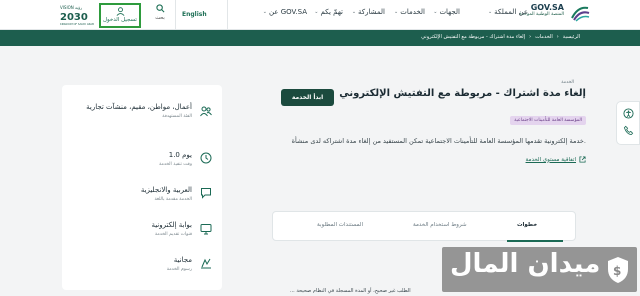 Image resolution: width=640 pixels, height=296 pixels. I want to click on target-audience-value: أعمال، مواطن، مقيم، منشآت تجارية, so click(139, 107).